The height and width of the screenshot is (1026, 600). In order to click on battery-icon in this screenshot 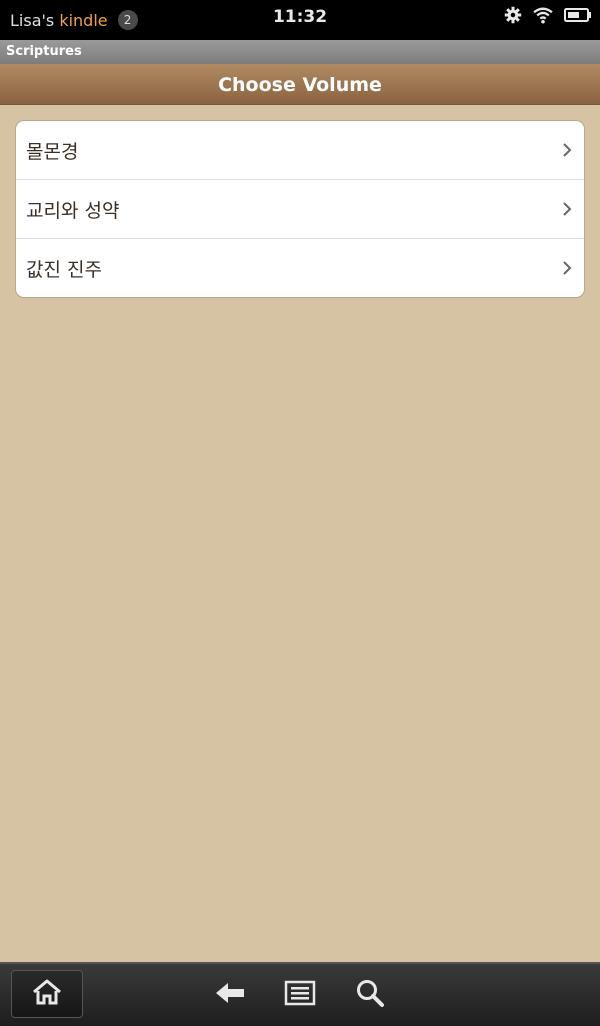, I will do `click(578, 17)`.